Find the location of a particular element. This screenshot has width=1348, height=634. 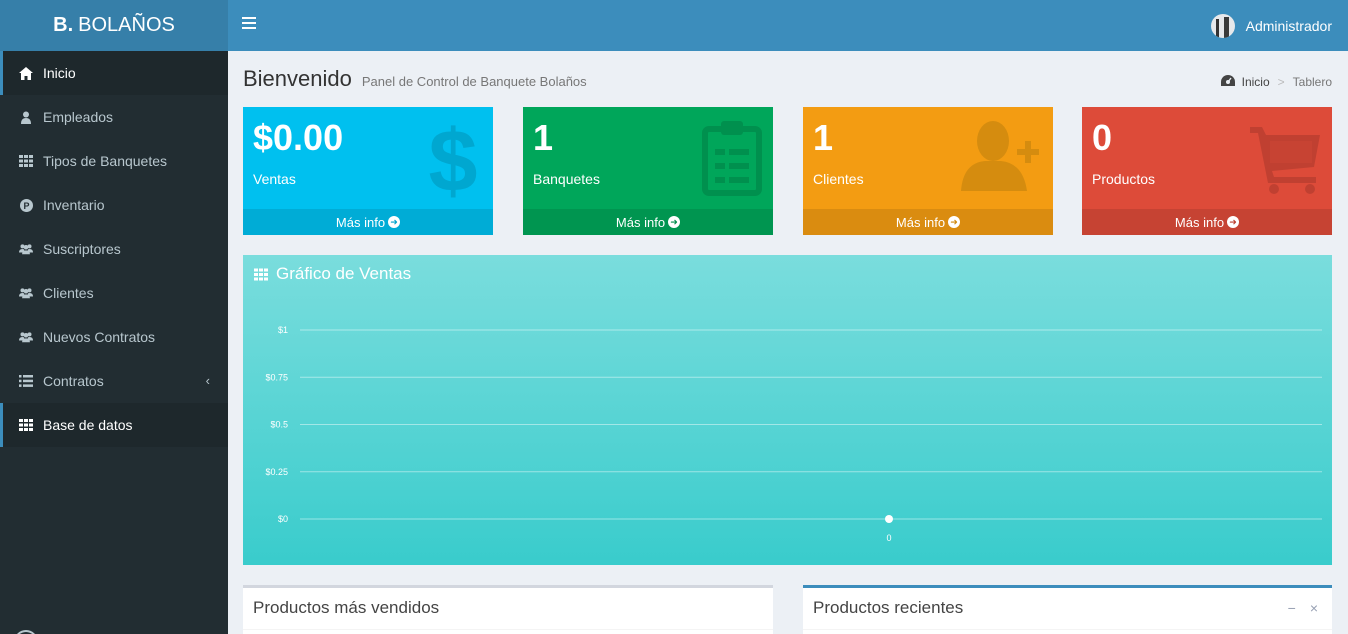

stat-box-productos: 0 Productos Más info ➜ is located at coordinates (1207, 171).